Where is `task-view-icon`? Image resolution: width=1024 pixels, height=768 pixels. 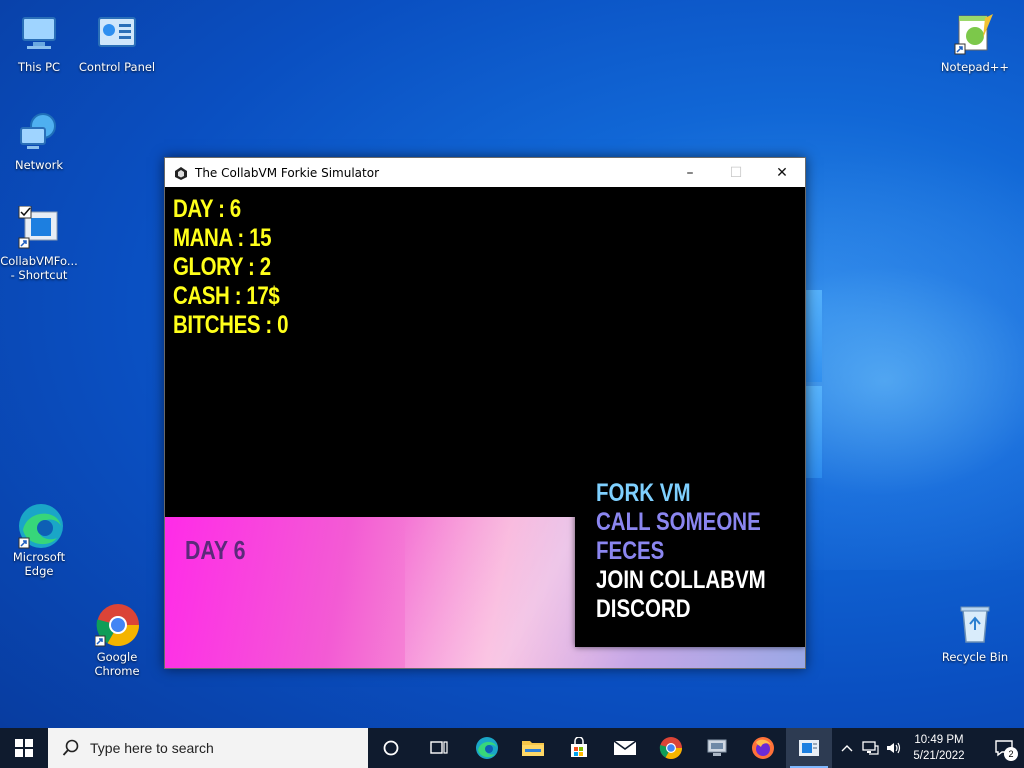
task-view-icon is located at coordinates (439, 747).